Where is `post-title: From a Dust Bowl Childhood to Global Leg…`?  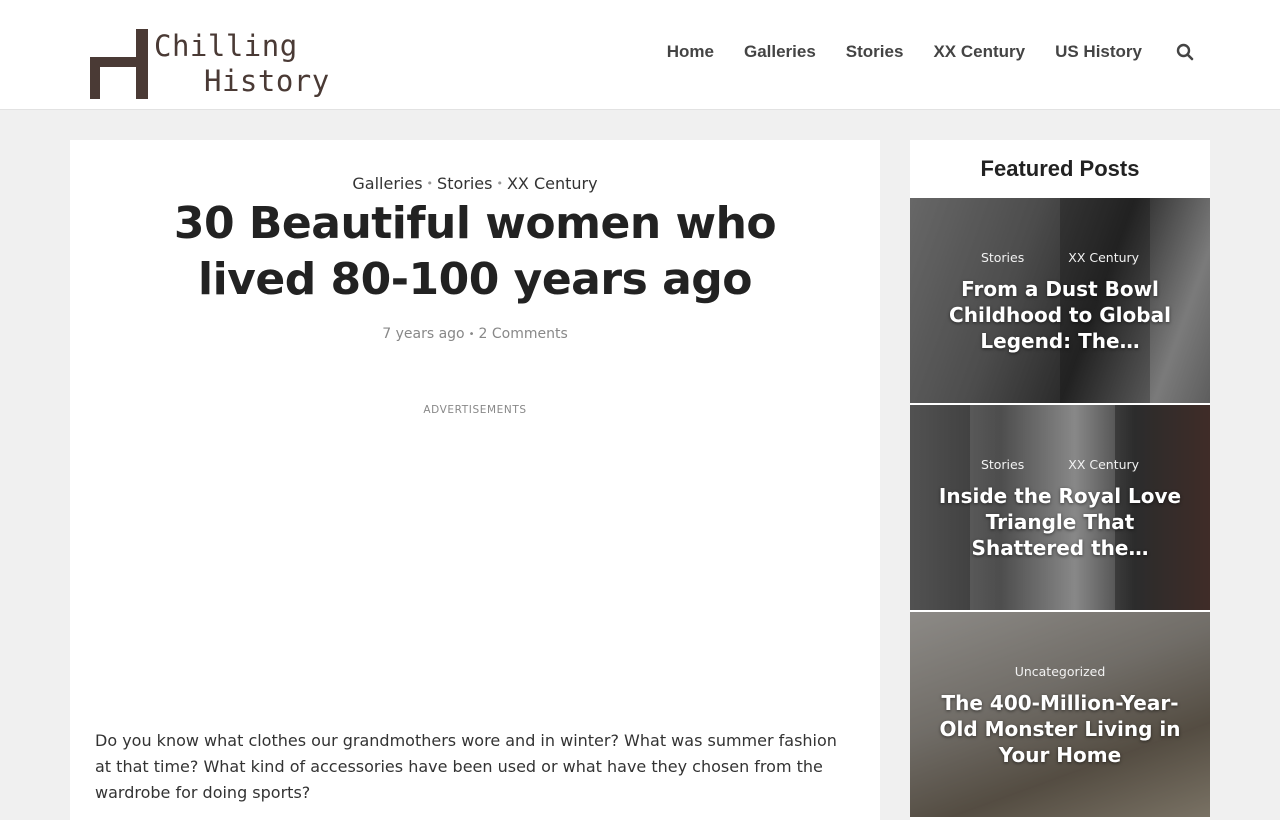
post-title: From a Dust Bowl Childhood to Global Leg… is located at coordinates (1060, 315).